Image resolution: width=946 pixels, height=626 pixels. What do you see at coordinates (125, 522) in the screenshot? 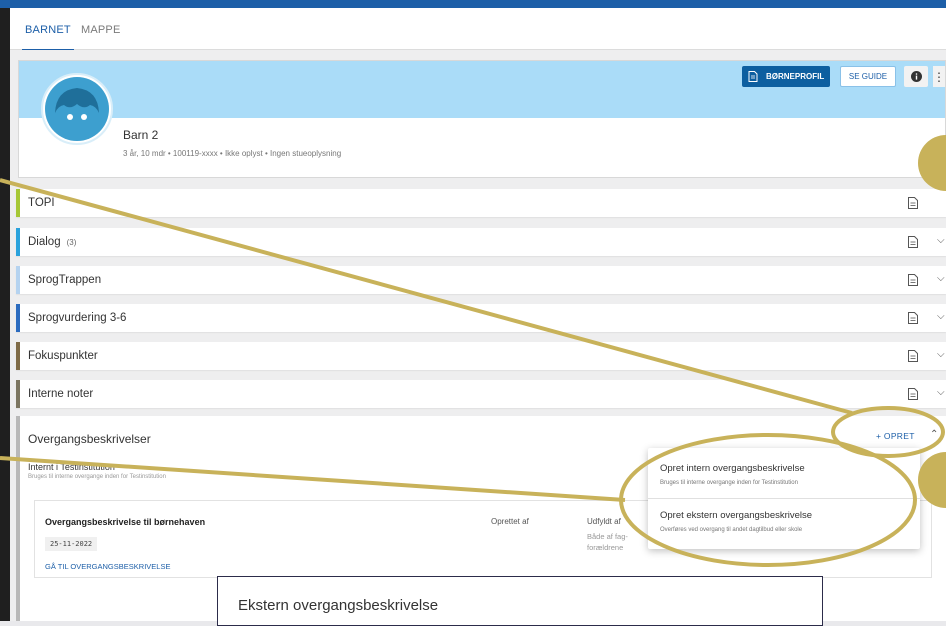
I see `card-title: Overgangsbeskrivelse til børnehaven` at bounding box center [125, 522].